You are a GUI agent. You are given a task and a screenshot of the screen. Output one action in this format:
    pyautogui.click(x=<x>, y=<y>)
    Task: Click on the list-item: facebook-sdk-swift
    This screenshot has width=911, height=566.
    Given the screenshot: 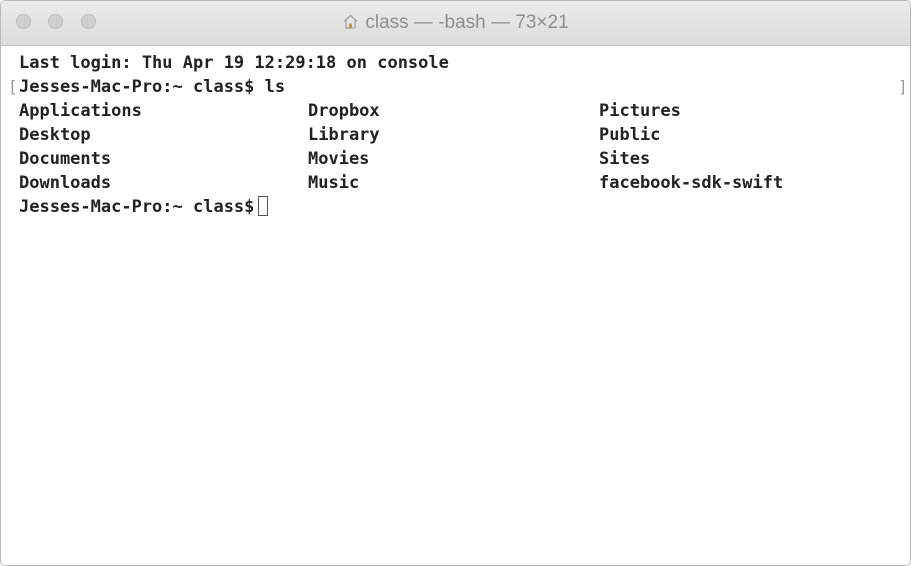 What is the action you would take?
    pyautogui.click(x=691, y=183)
    